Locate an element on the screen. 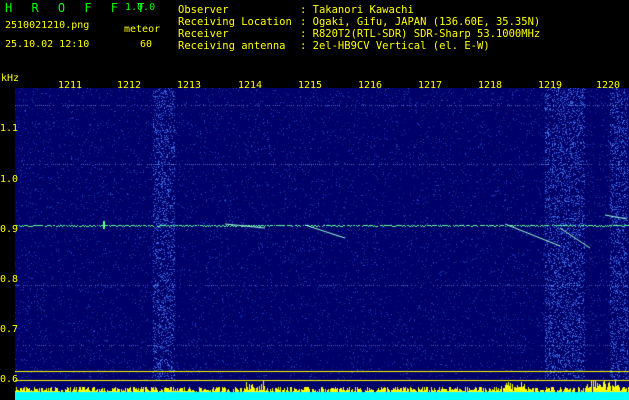 Image resolution: width=629 pixels, height=400 pixels. time-tick-1217: 1217 is located at coordinates (430, 85).